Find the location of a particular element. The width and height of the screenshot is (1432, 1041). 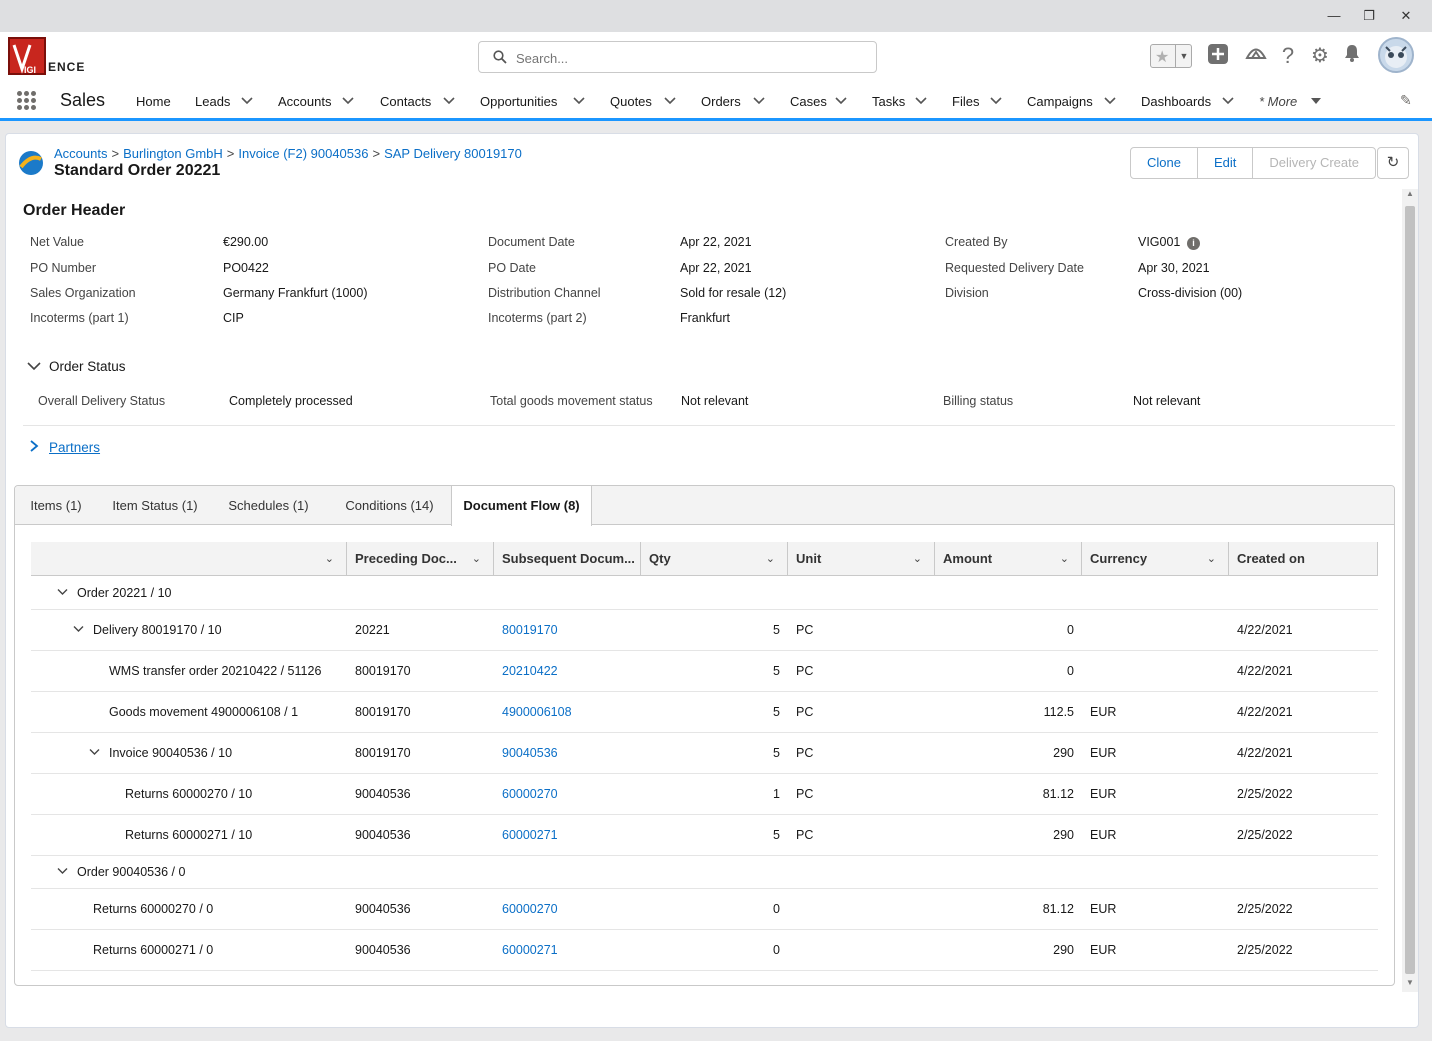

field-value: Frankfurt is located at coordinates (705, 318).